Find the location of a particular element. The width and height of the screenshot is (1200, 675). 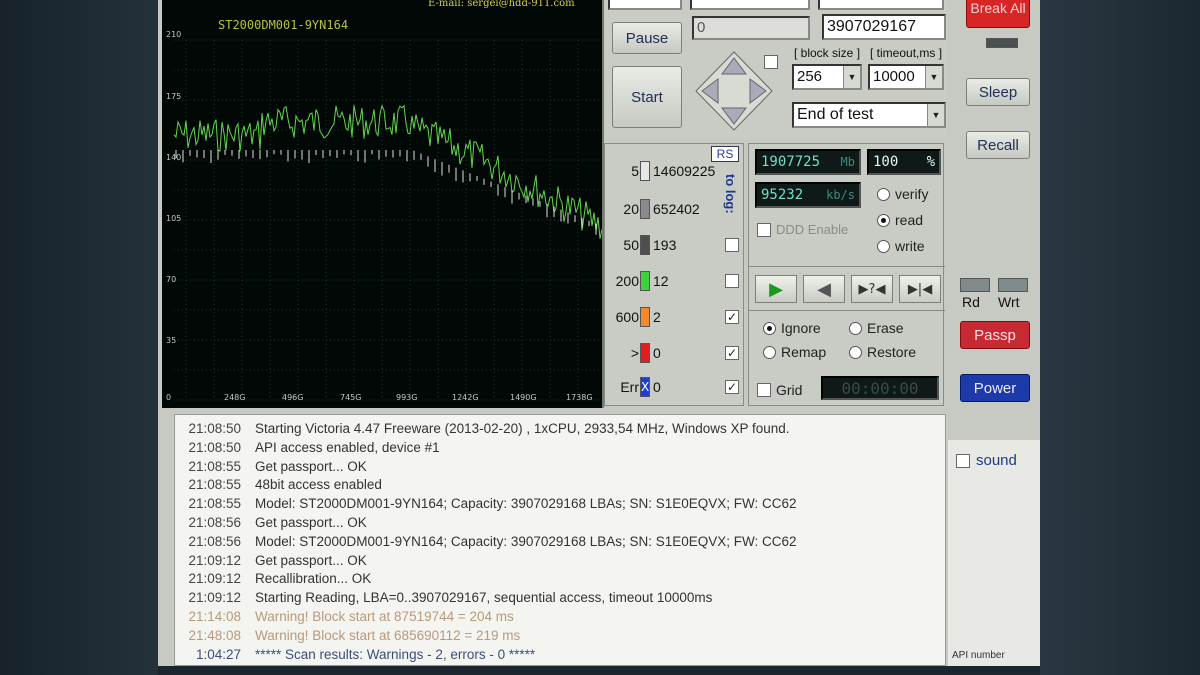

grid-checkbox: Grid is located at coordinates (779, 390).